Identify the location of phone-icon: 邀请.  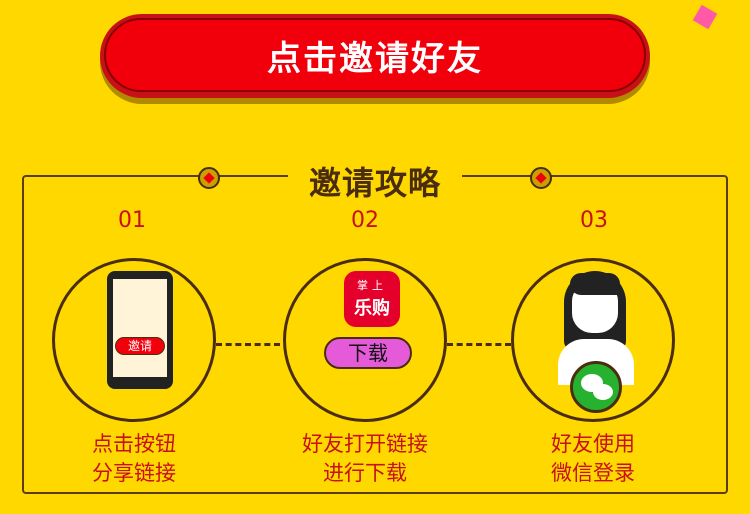
(140, 330).